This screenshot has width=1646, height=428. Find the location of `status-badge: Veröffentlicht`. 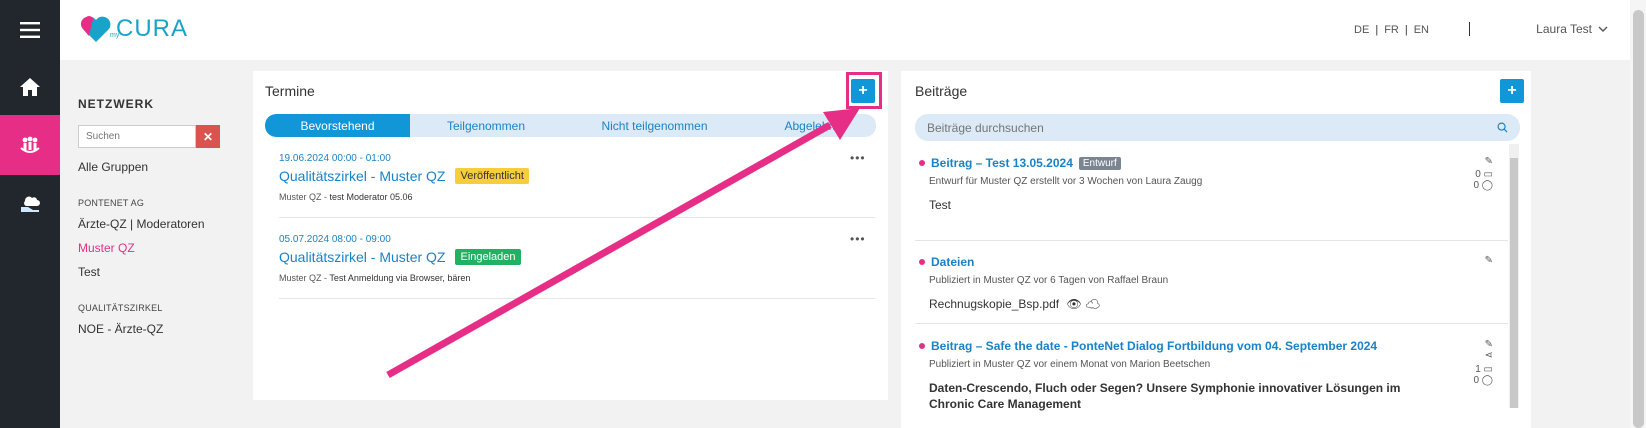

status-badge: Veröffentlicht is located at coordinates (492, 176).